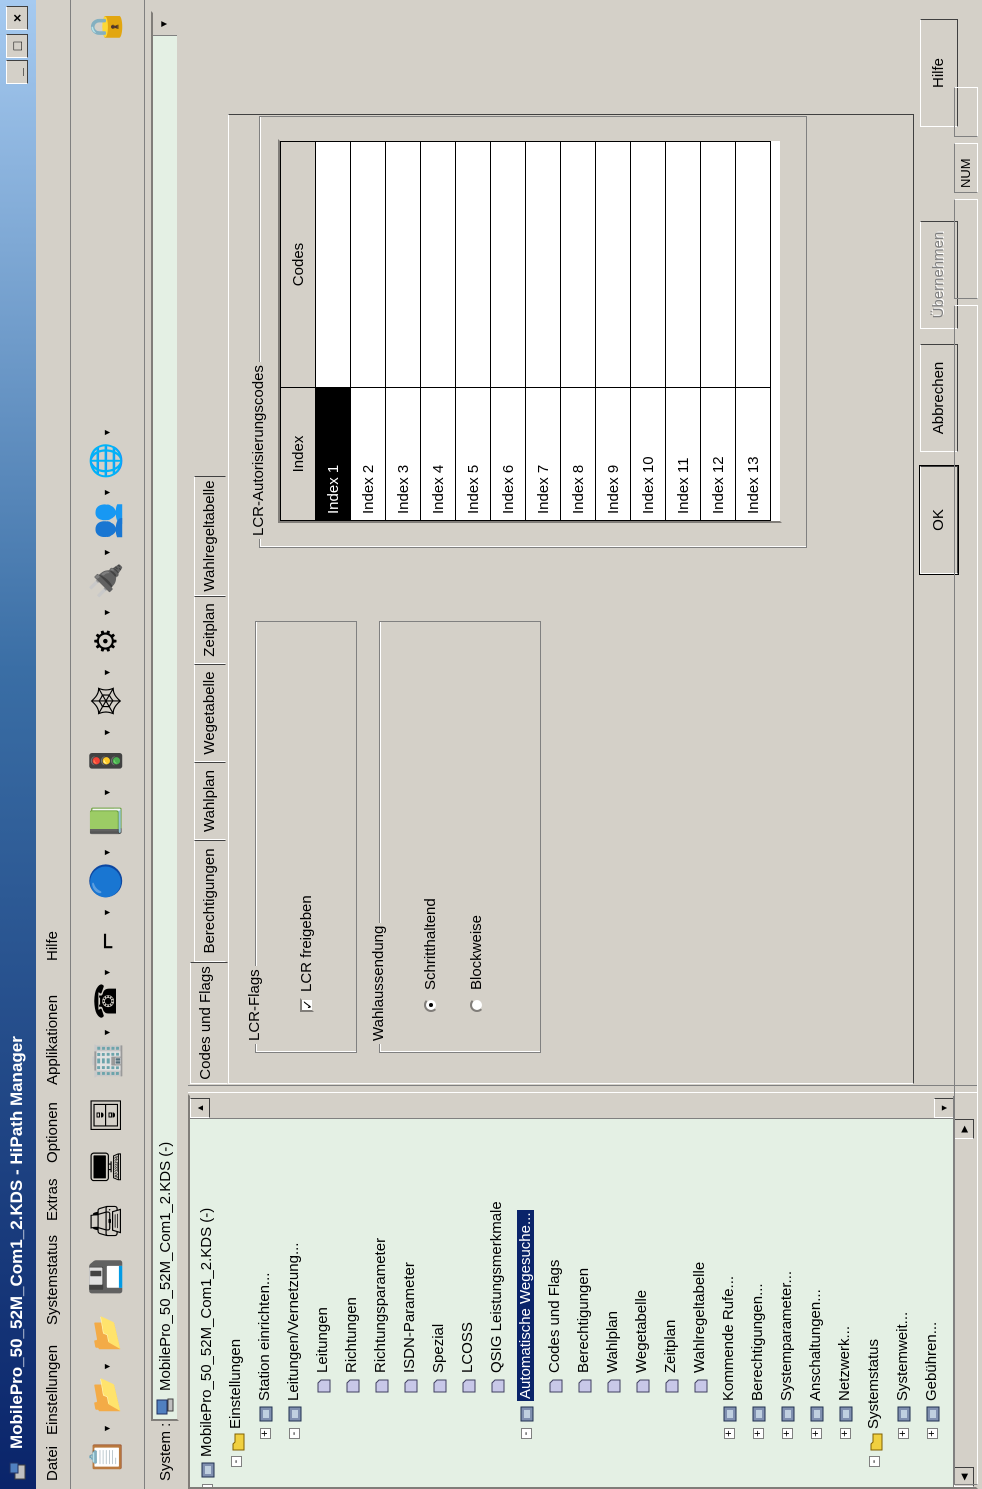 This screenshot has height=1489, width=982. I want to click on table-row: Index 12, so click(718, 331).